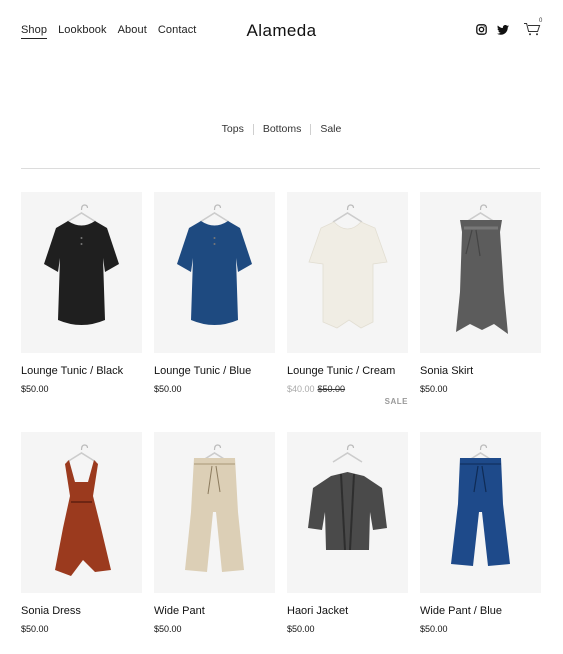 The image size is (563, 654). I want to click on sale-price: $40.00, so click(301, 389).